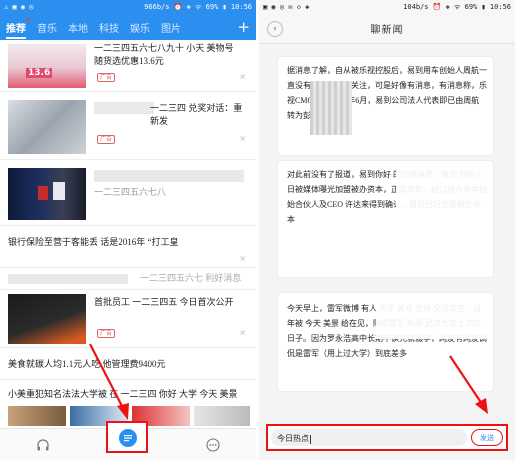  What do you see at coordinates (164, 54) in the screenshot?
I see `news-title: 一二三四五六七八九十 小天 美物号 随货选优惠13.6元` at bounding box center [164, 54].